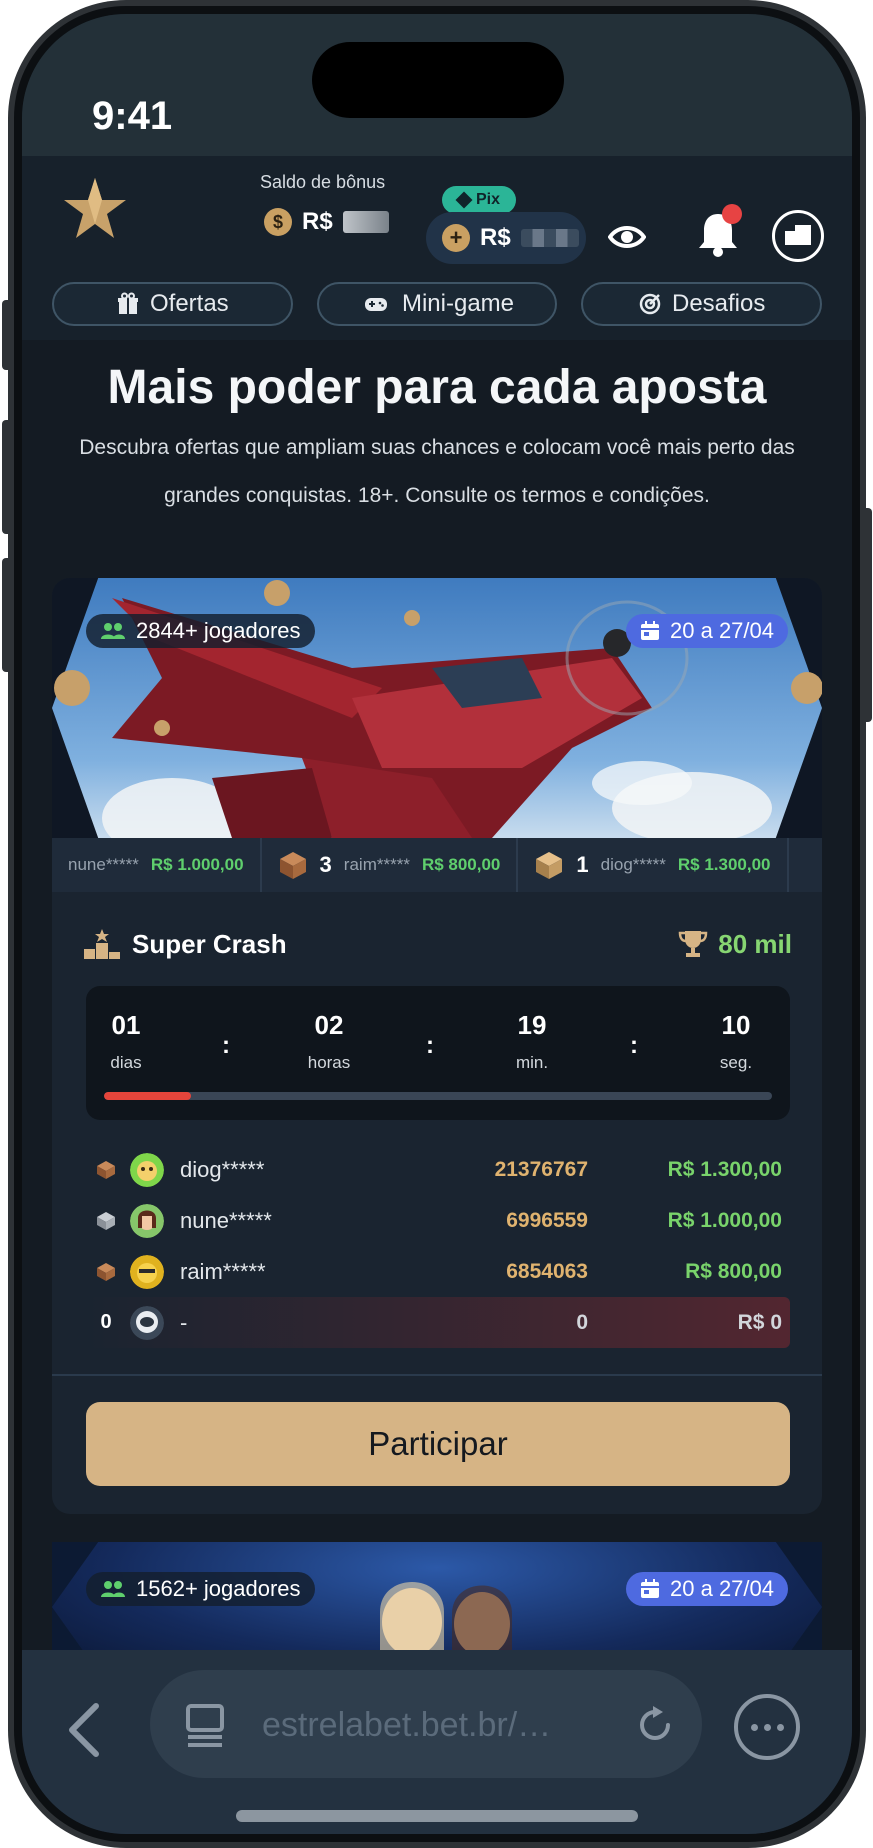 Image resolution: width=873 pixels, height=1848 pixels. What do you see at coordinates (7, 335) in the screenshot?
I see `mute-switch` at bounding box center [7, 335].